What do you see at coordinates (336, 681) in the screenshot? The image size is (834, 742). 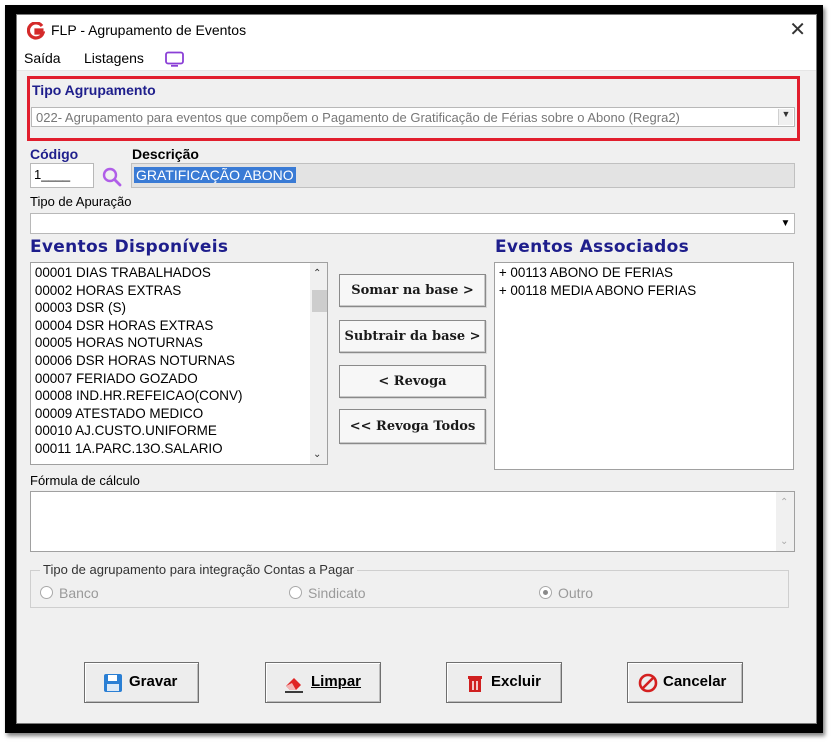 I see `limpar-label: Limpar` at bounding box center [336, 681].